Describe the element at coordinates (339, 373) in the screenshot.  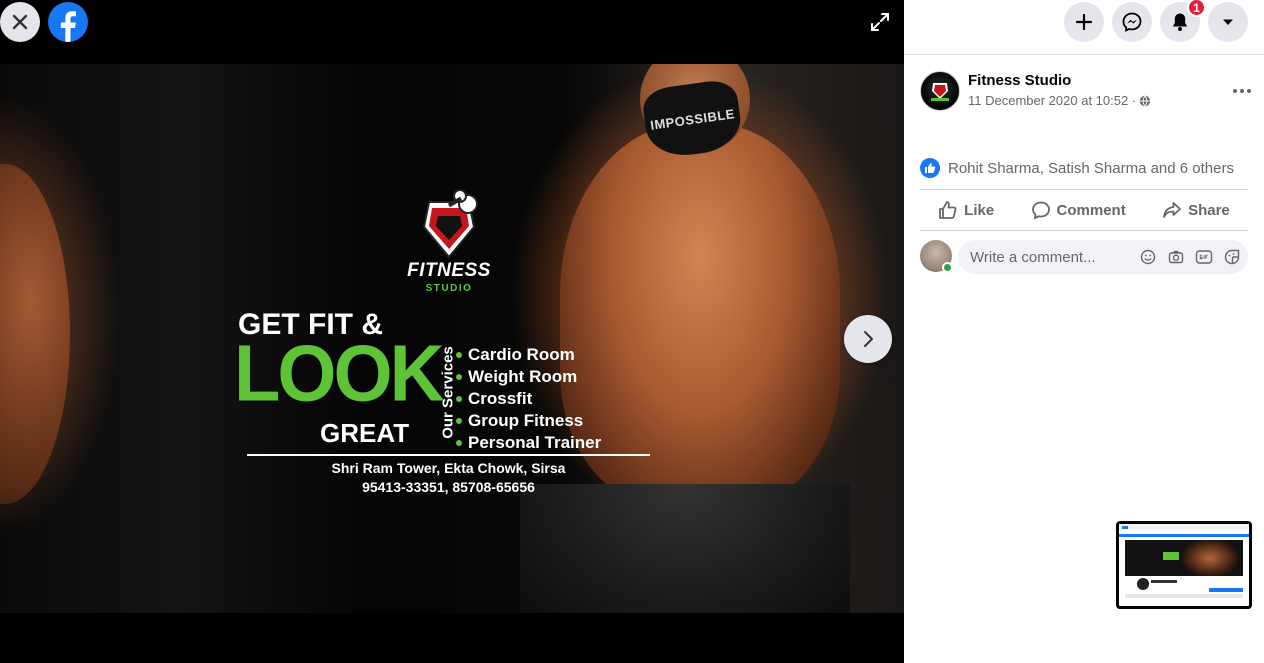
I see `headline-line-2: LOOK` at that location.